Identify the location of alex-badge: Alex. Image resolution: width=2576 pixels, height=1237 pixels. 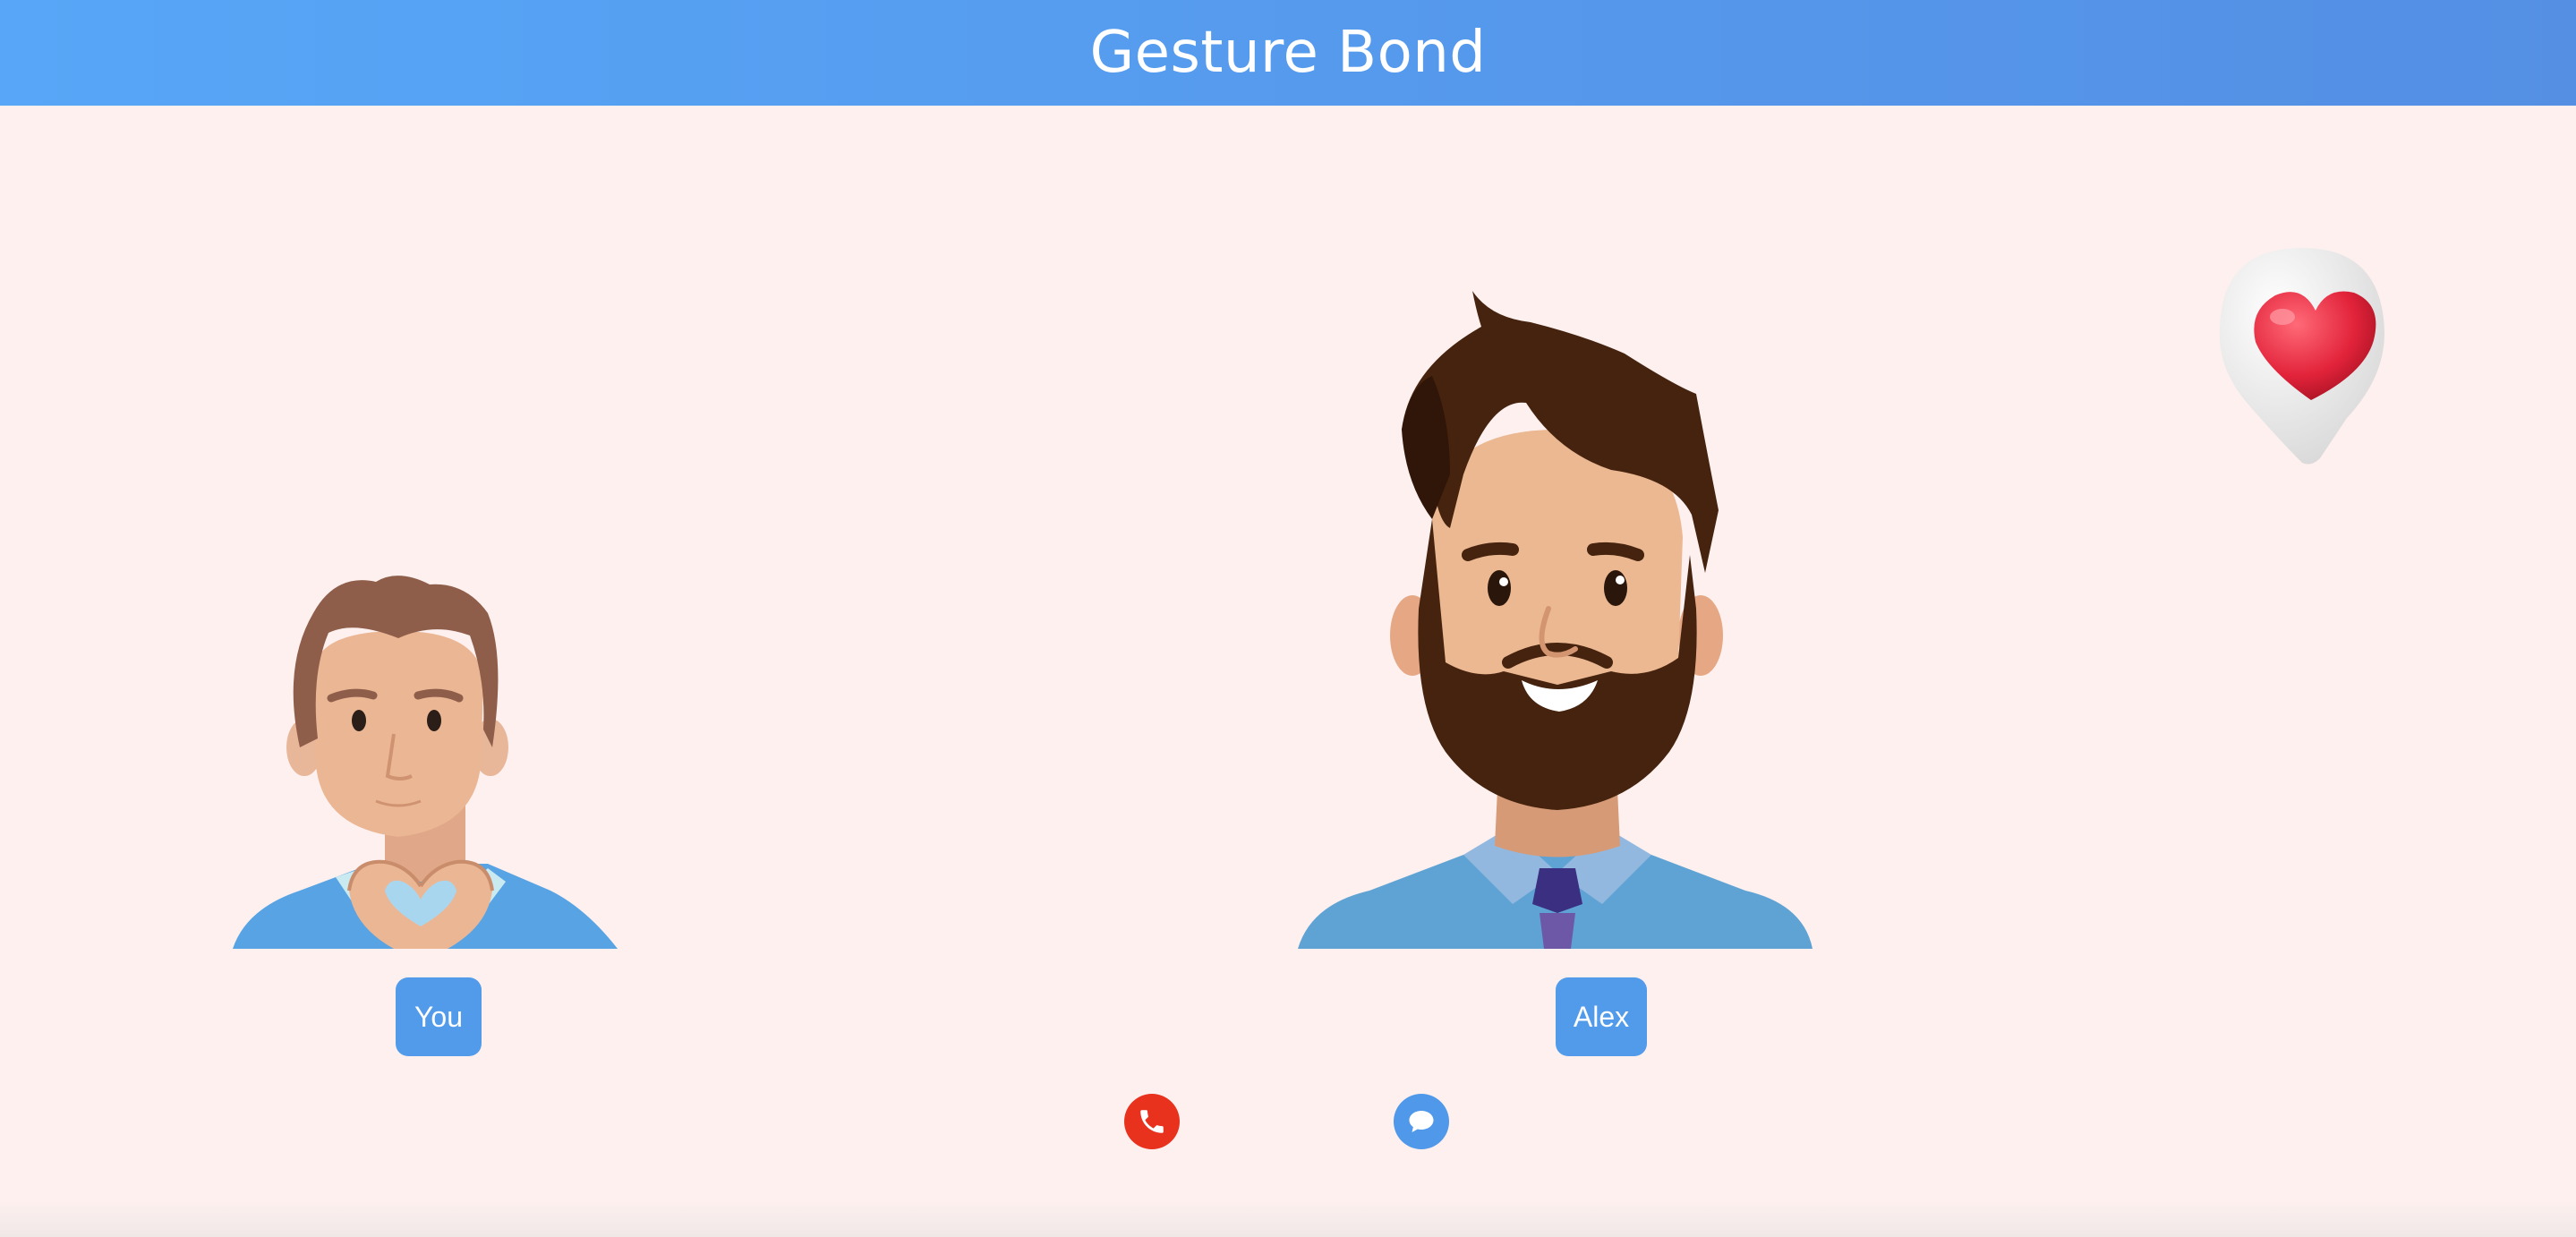
(1601, 1016).